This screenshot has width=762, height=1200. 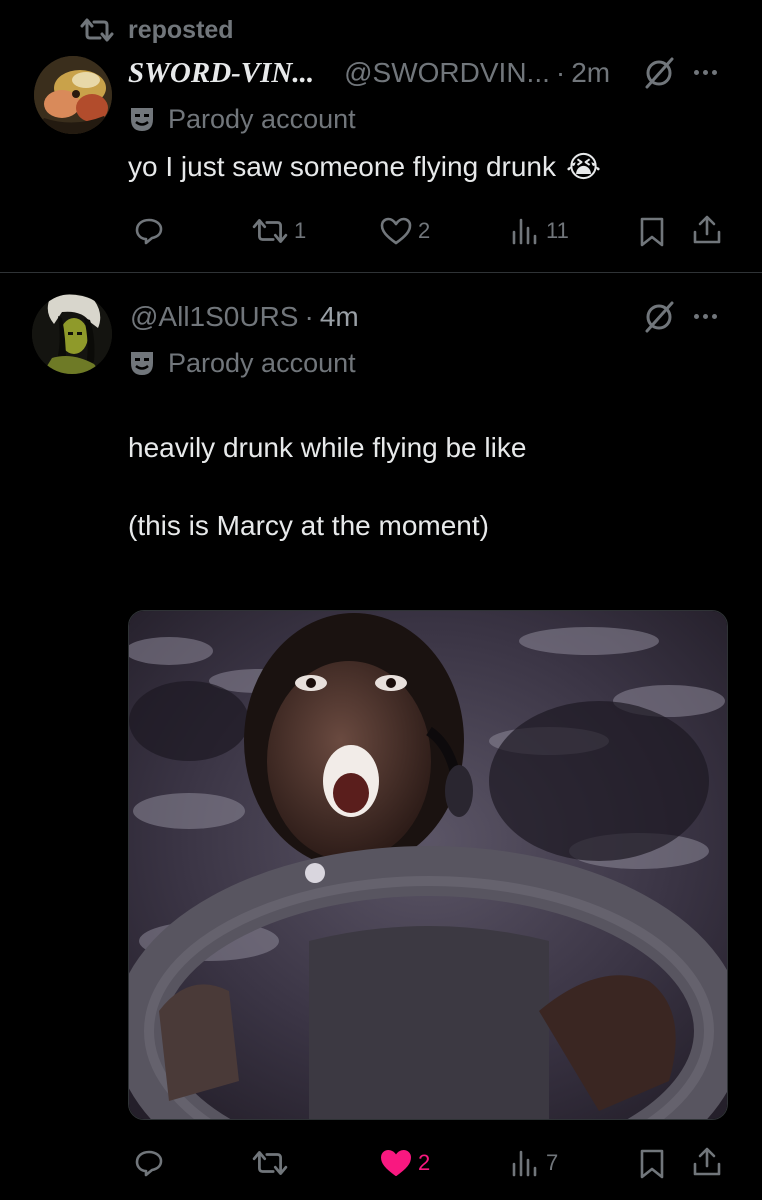 What do you see at coordinates (339, 317) in the screenshot?
I see `timestamp: 4m` at bounding box center [339, 317].